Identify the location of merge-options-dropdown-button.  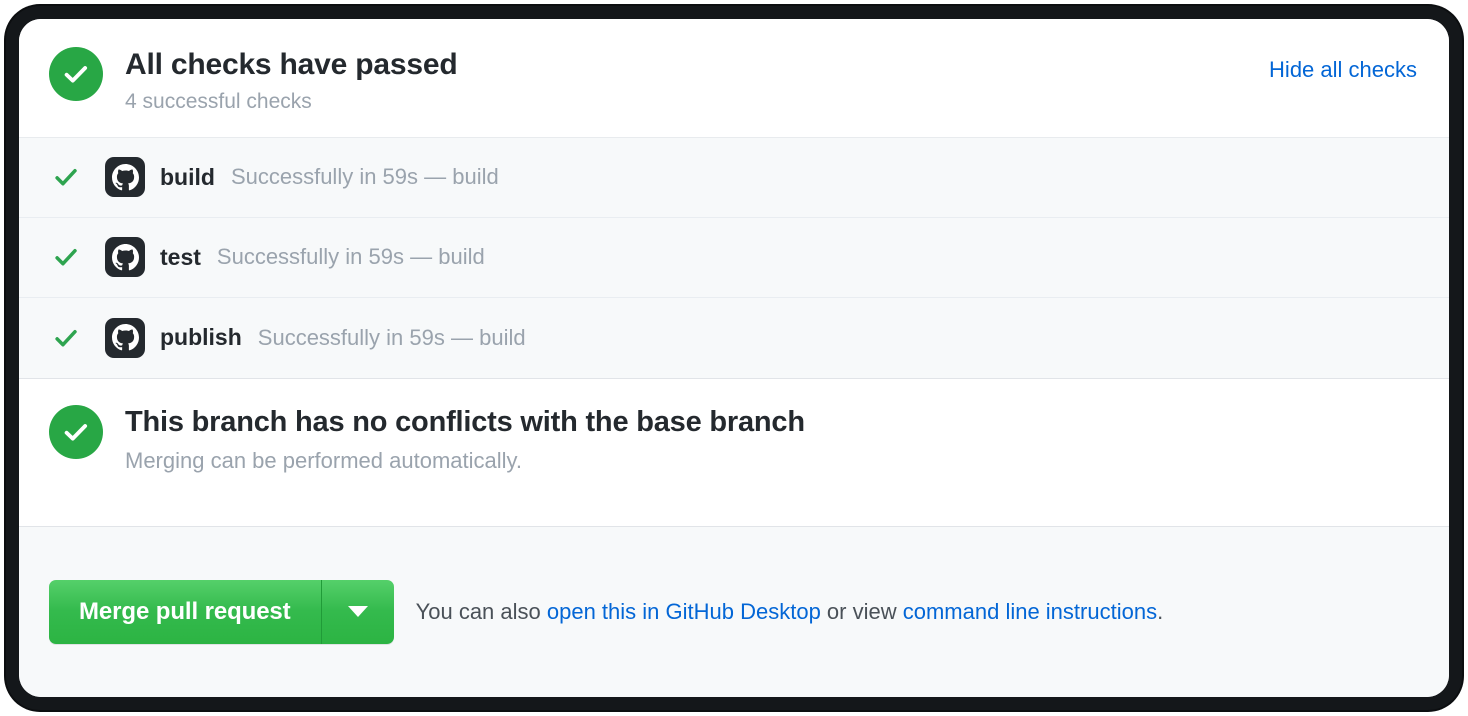
(357, 611).